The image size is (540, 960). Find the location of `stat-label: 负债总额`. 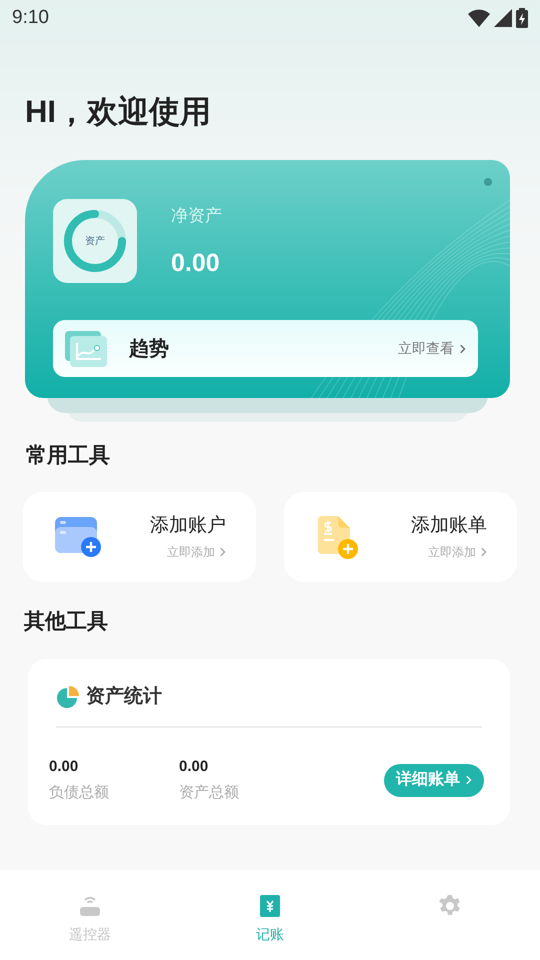

stat-label: 负债总额 is located at coordinates (79, 793).